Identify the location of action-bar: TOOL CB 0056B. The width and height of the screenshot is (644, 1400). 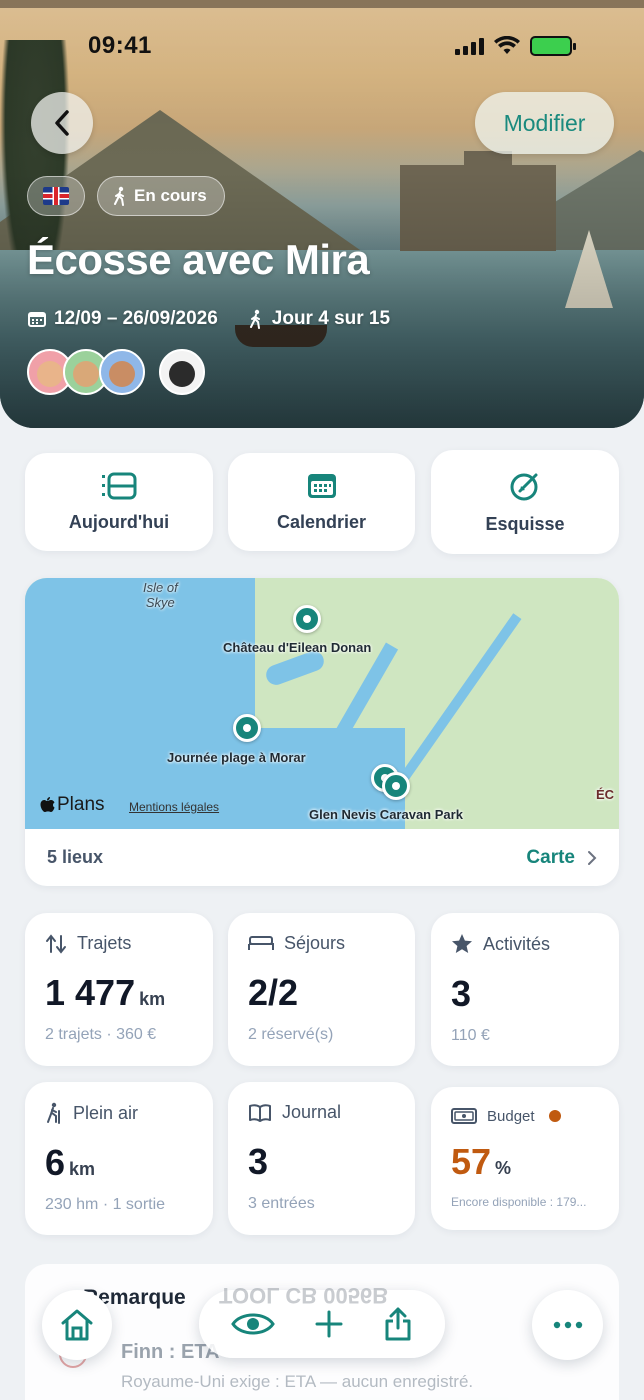
(322, 1320).